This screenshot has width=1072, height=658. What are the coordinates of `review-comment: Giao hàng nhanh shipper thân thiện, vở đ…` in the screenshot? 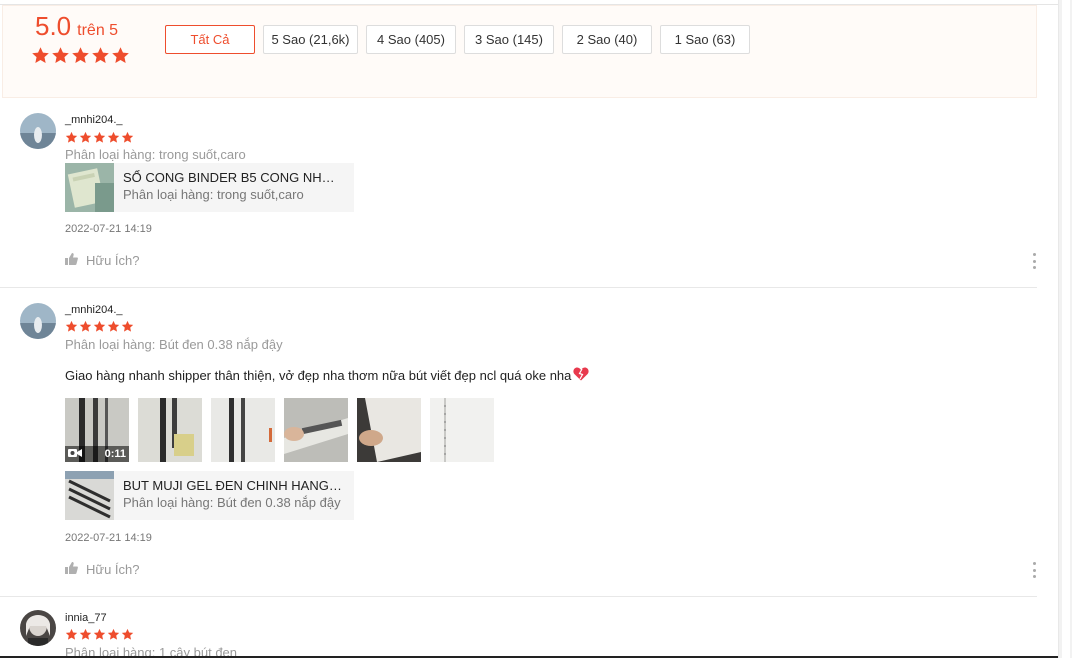 It's located at (327, 375).